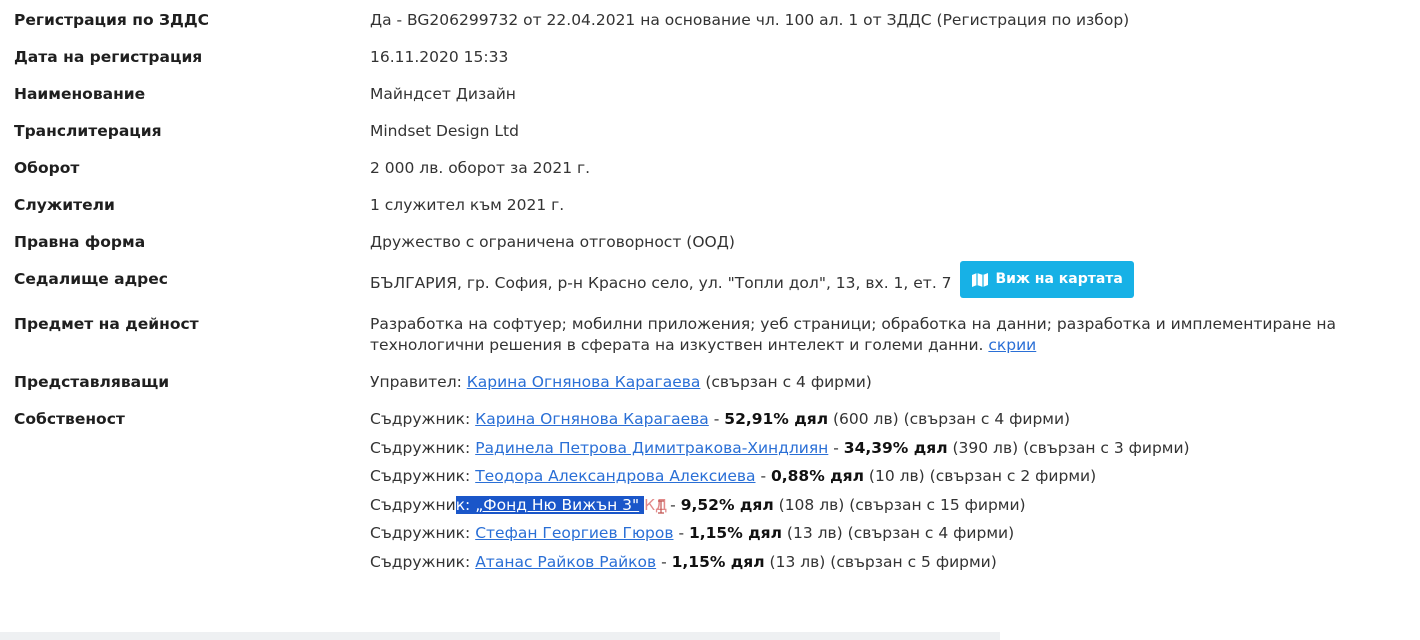 The width and height of the screenshot is (1420, 640). I want to click on label-turnover: Оборот, so click(47, 168).